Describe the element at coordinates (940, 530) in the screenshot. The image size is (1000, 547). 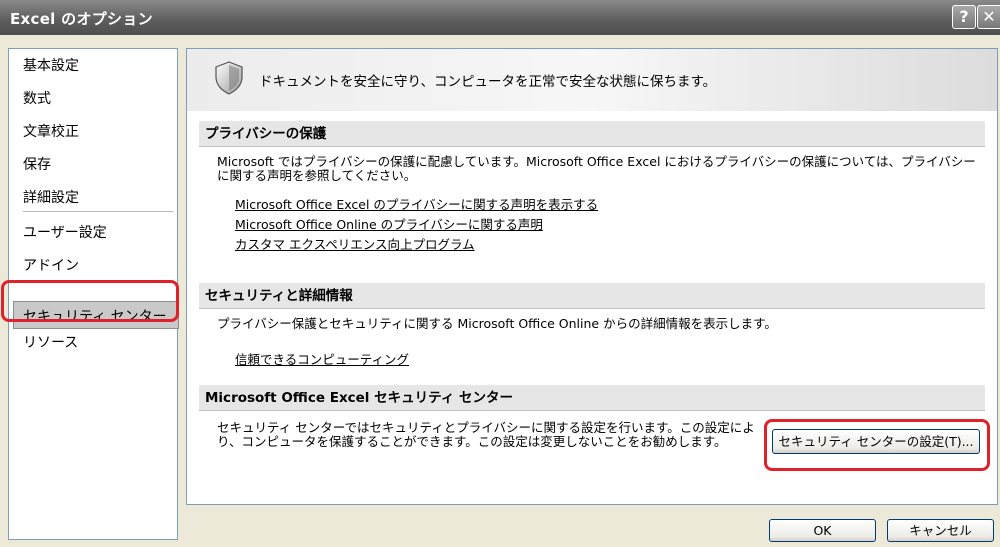
I see `cancel-button: キャンセル` at that location.